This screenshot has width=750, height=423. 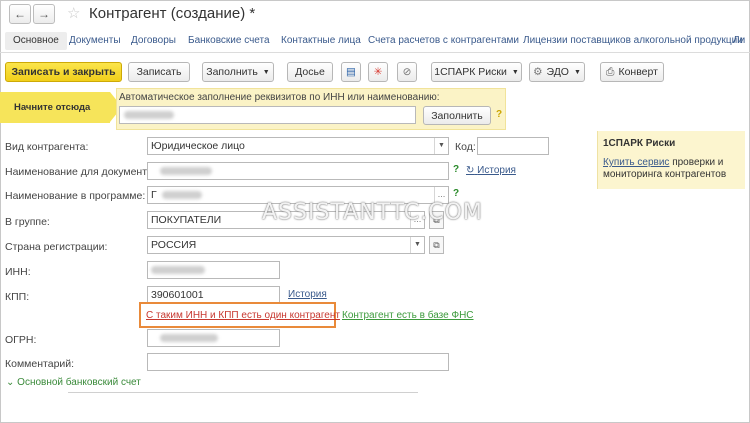 What do you see at coordinates (79, 382) in the screenshot?
I see `bank-section-label: Основной банковский счет` at bounding box center [79, 382].